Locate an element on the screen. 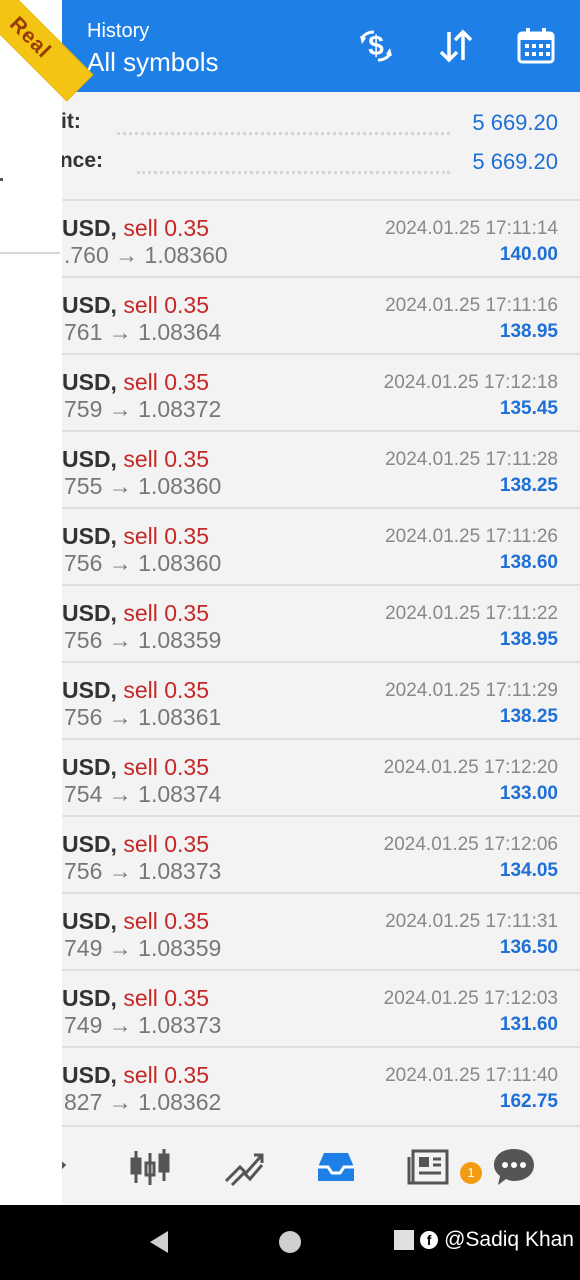 The image size is (580, 1280). trade-prices: 754 → 1.08374 is located at coordinates (143, 794).